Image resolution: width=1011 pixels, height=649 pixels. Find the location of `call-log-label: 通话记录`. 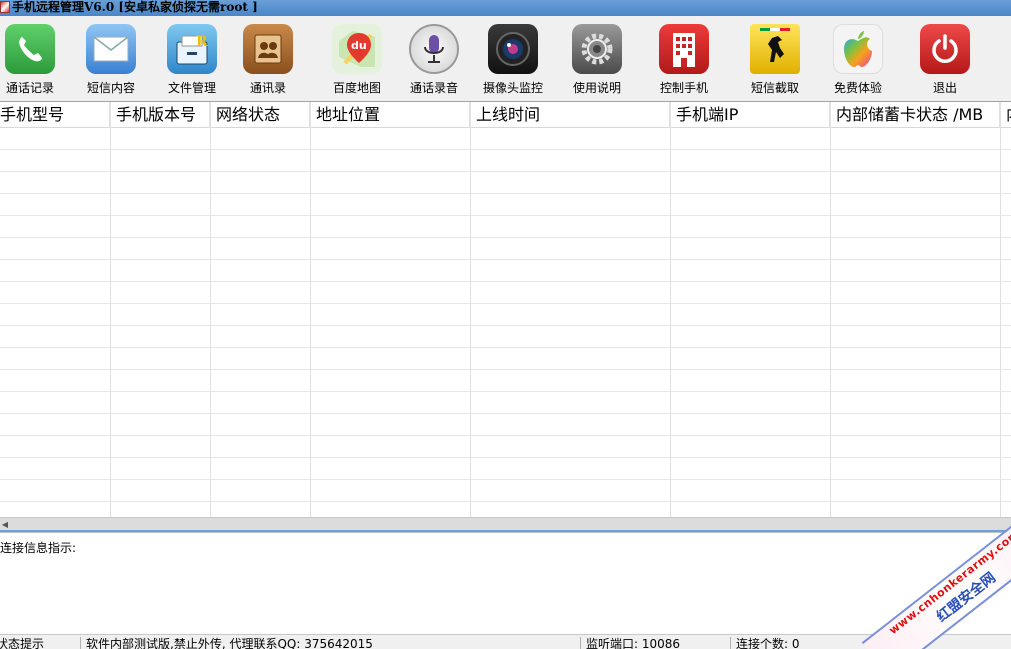

call-log-label: 通话记录 is located at coordinates (29, 88).